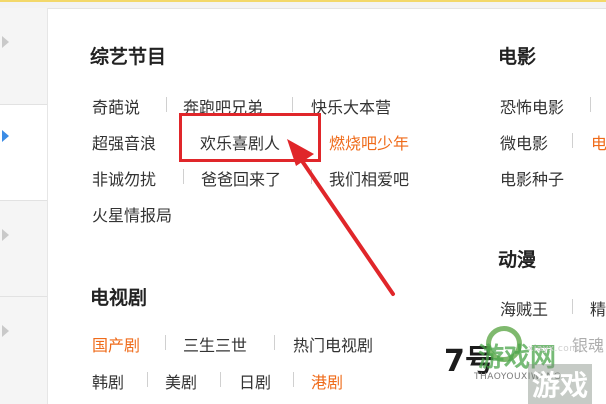  What do you see at coordinates (553, 349) in the screenshot?
I see `watermark-domain: xiayx.com` at bounding box center [553, 349].